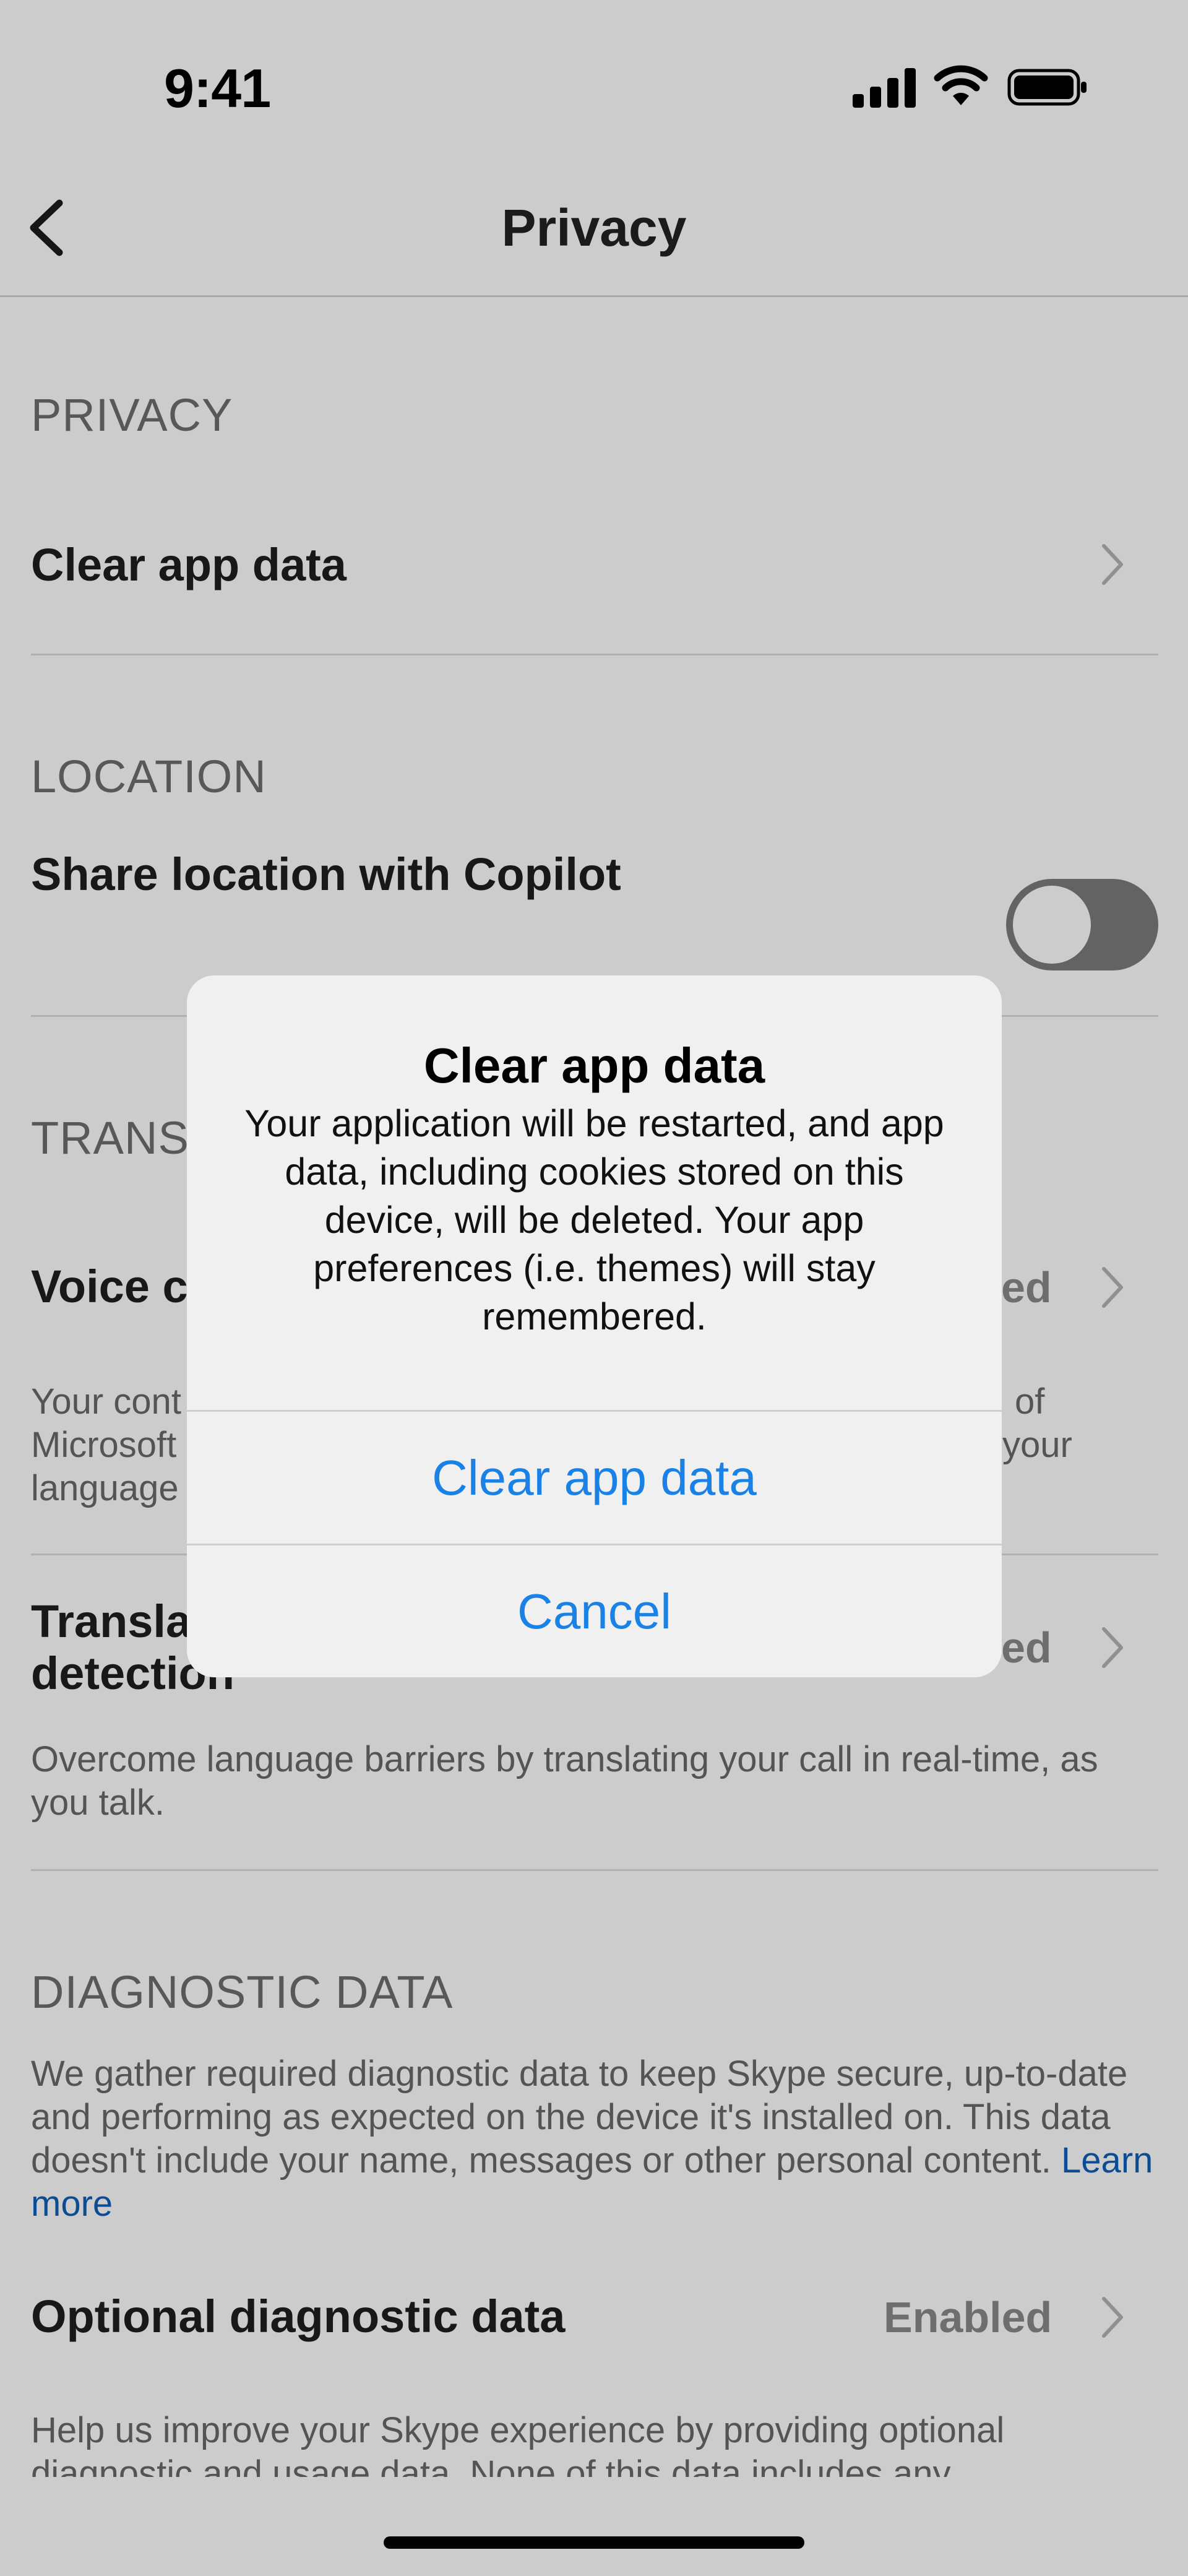 The height and width of the screenshot is (2576, 1188). What do you see at coordinates (594, 1478) in the screenshot?
I see `confirm-clear-button: Clear app data` at bounding box center [594, 1478].